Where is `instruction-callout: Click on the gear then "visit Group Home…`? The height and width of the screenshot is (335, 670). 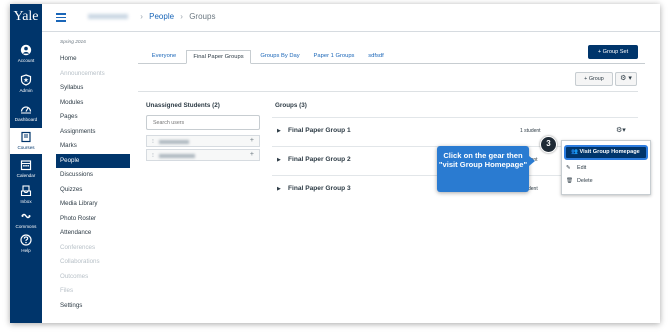
instruction-callout: Click on the gear then "visit Group Home… is located at coordinates (486, 169).